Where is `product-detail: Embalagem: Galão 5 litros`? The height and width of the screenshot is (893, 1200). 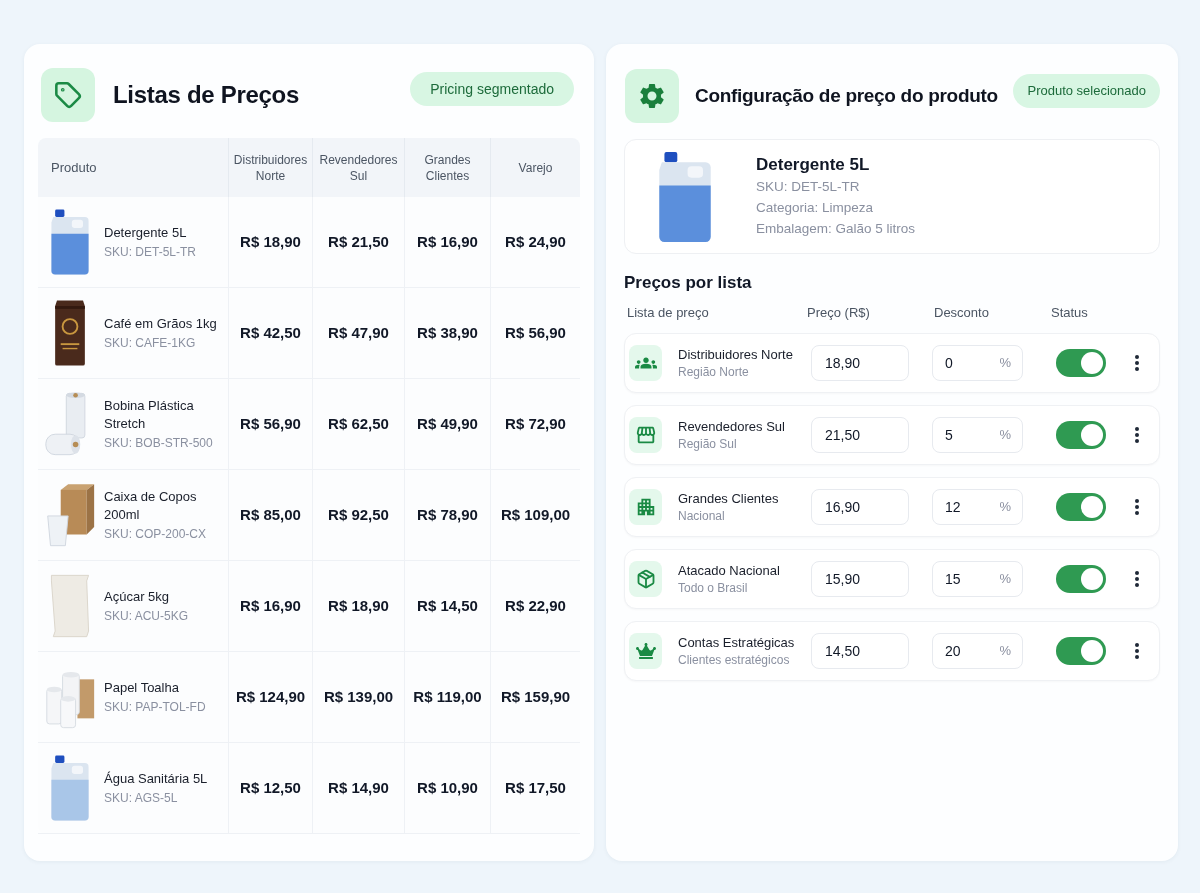 product-detail: Embalagem: Galão 5 litros is located at coordinates (836, 229).